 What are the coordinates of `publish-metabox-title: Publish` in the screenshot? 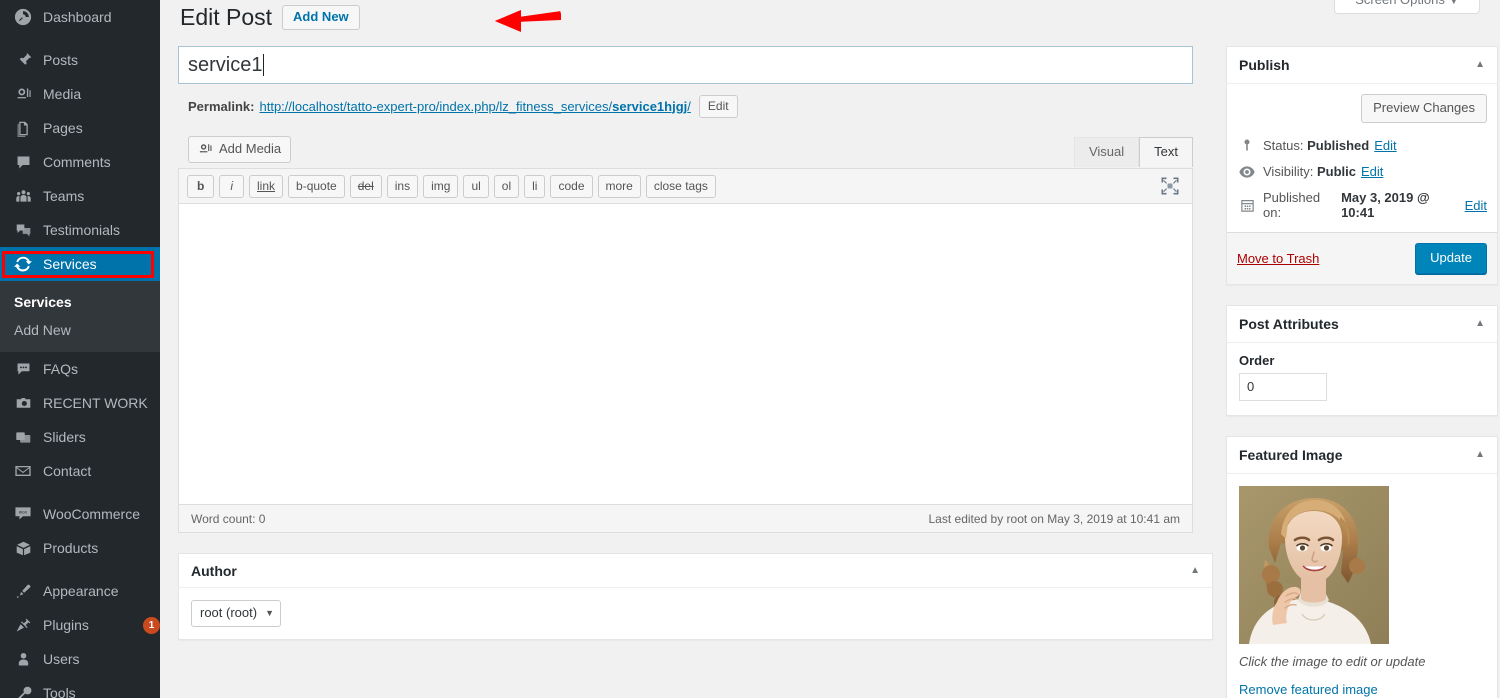 It's located at (1264, 65).